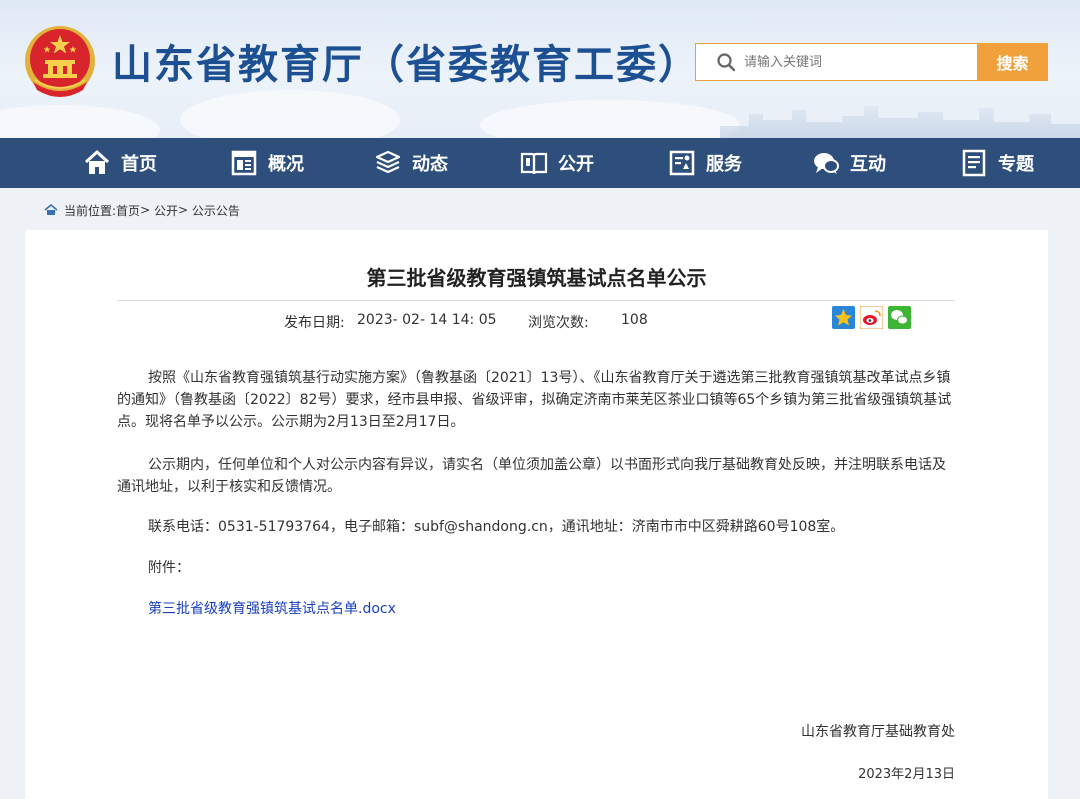  I want to click on nav-label: 动态, so click(430, 164).